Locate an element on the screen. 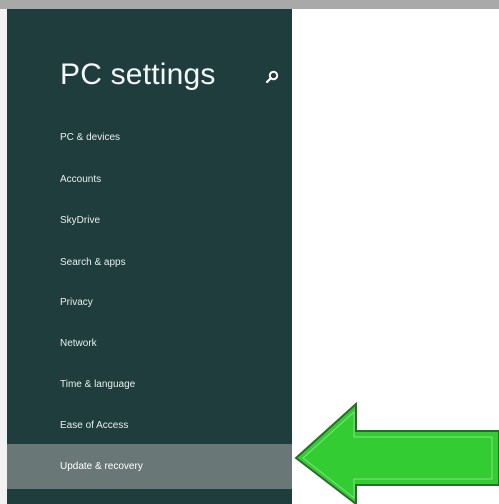  settings-item-skydrive: SkyDrive is located at coordinates (149, 220).